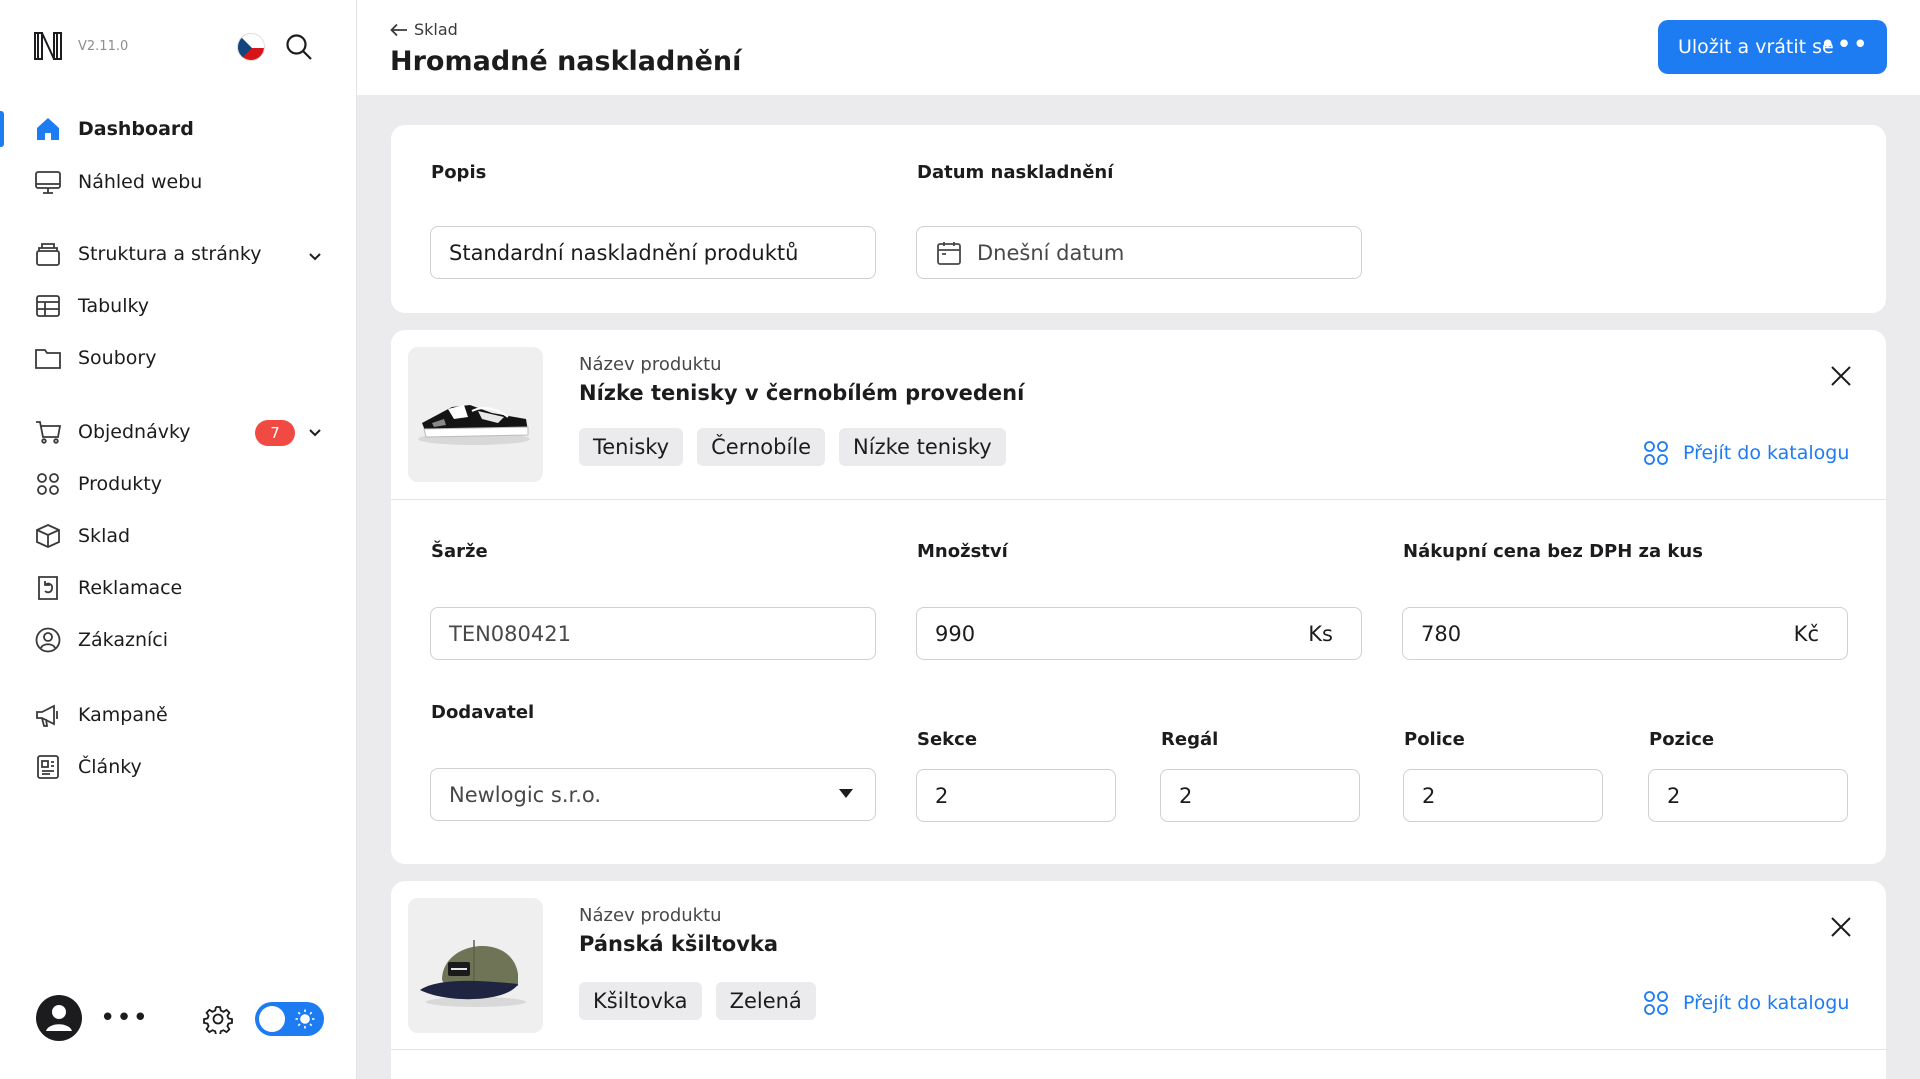 This screenshot has height=1079, width=1920. I want to click on position-value: 2, so click(1674, 795).